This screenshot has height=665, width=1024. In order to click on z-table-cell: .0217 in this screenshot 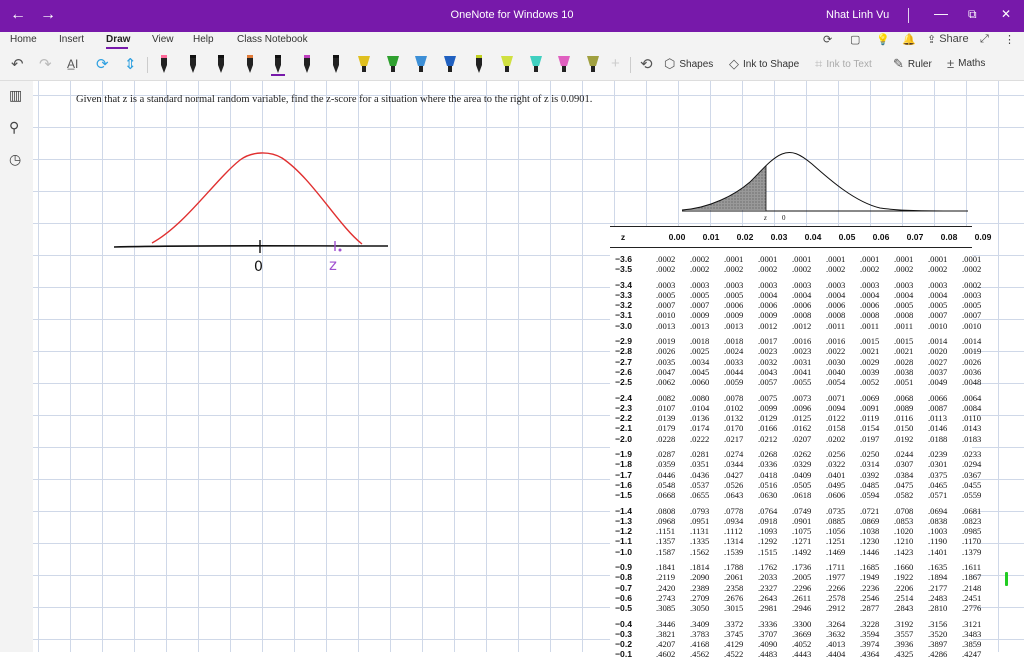, I will do `click(734, 438)`.